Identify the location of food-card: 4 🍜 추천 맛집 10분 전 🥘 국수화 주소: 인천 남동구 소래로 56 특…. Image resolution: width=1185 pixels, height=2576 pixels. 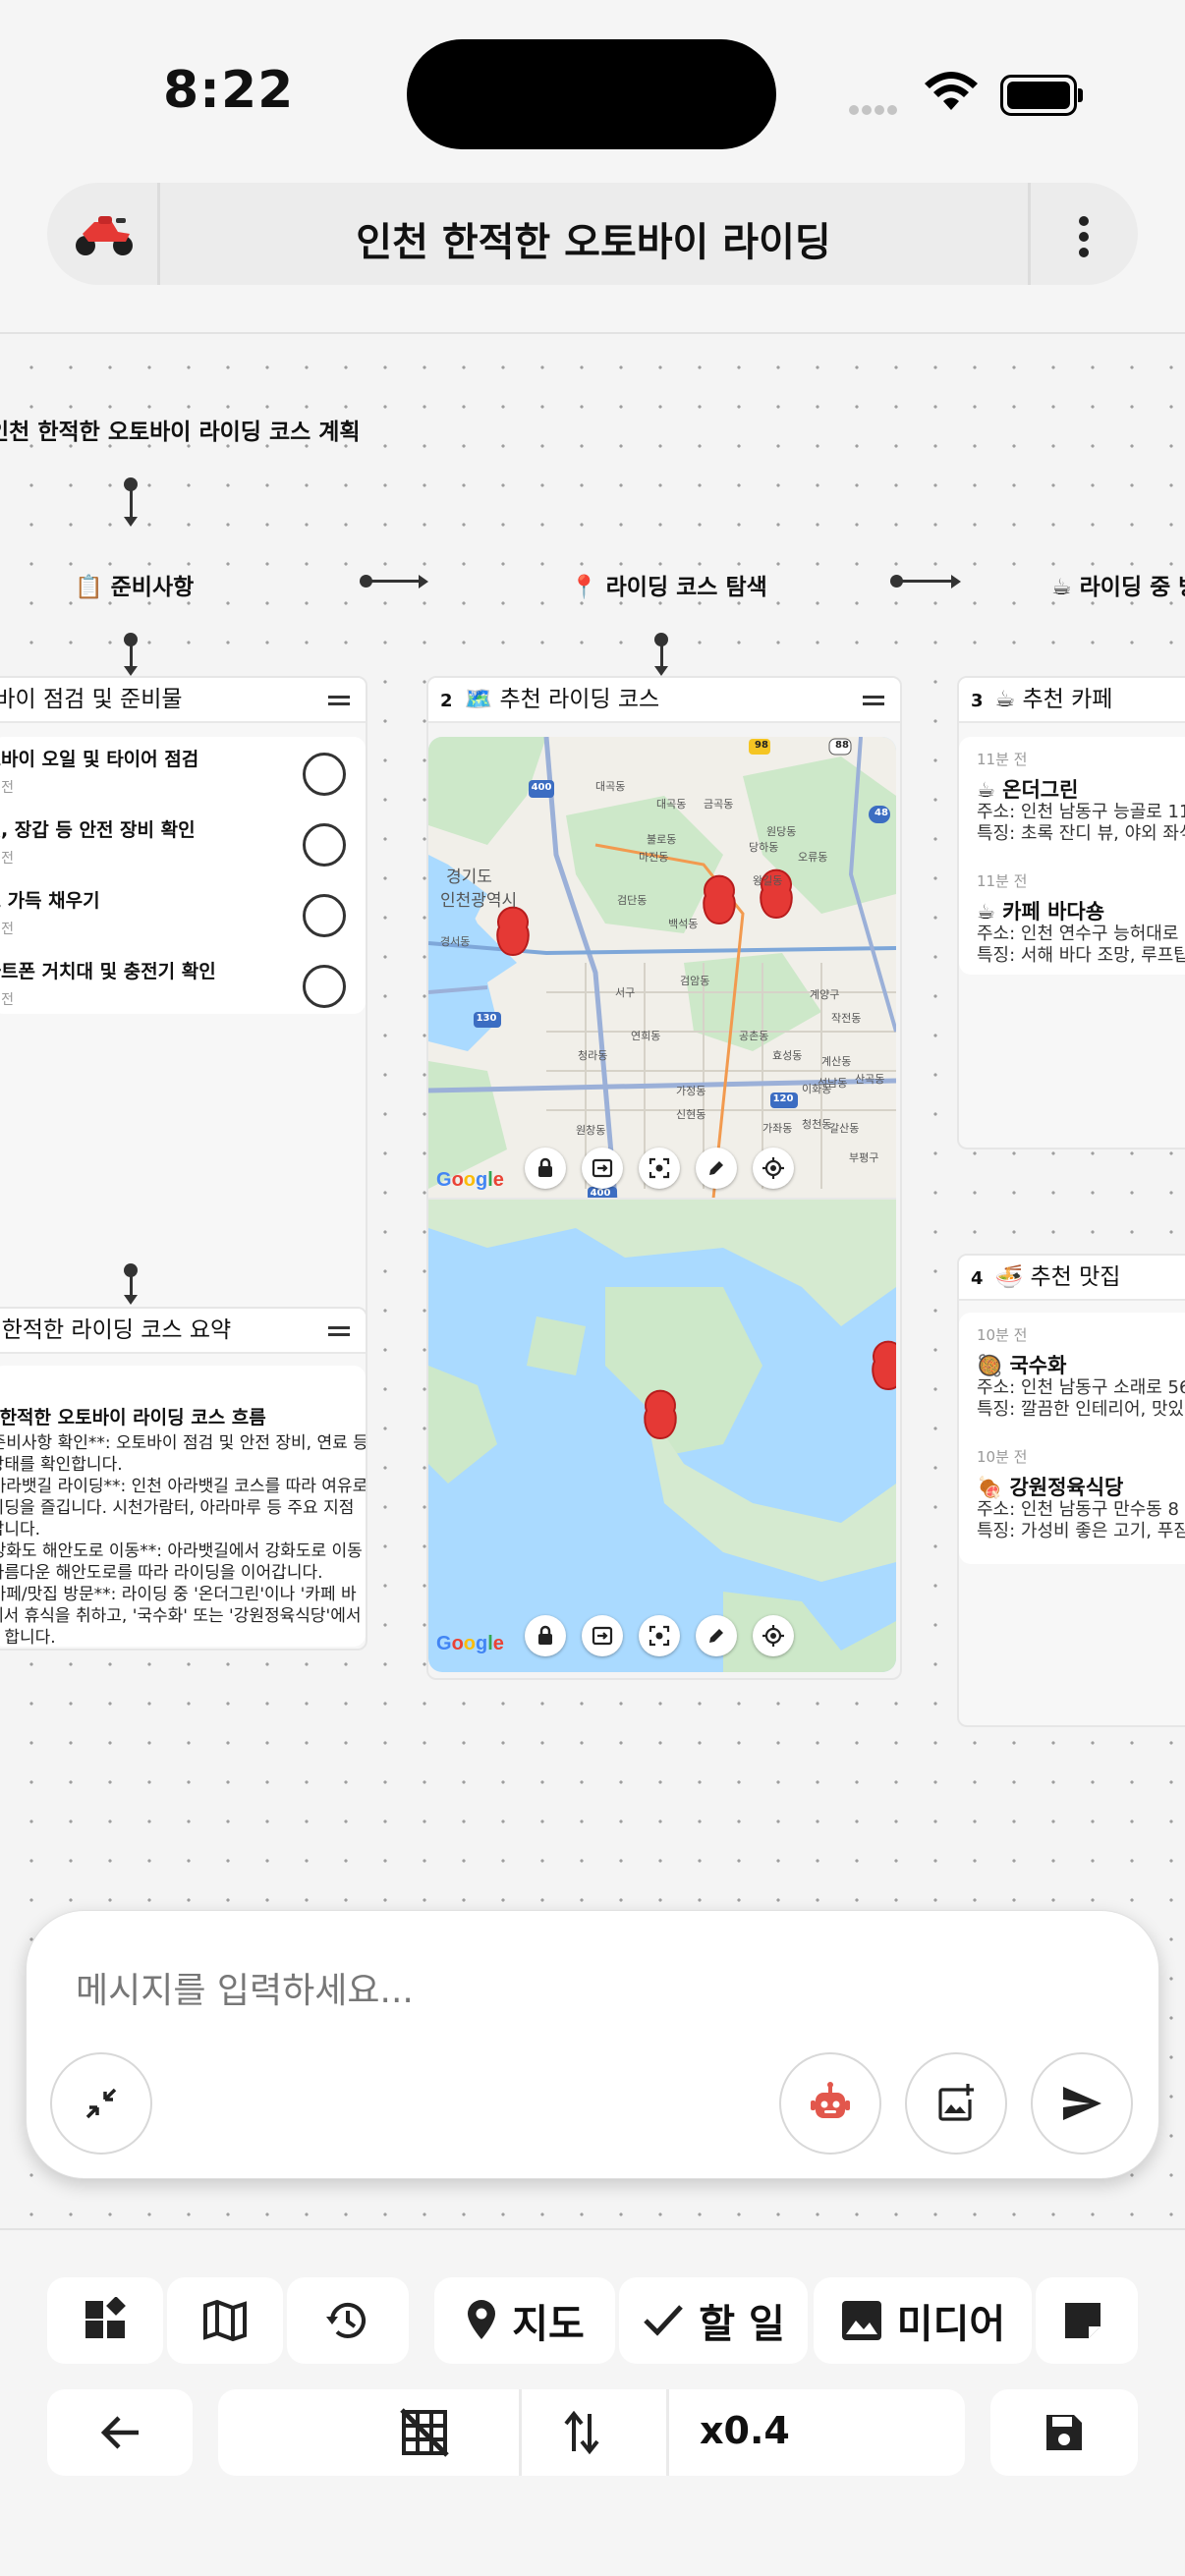
(1071, 1490).